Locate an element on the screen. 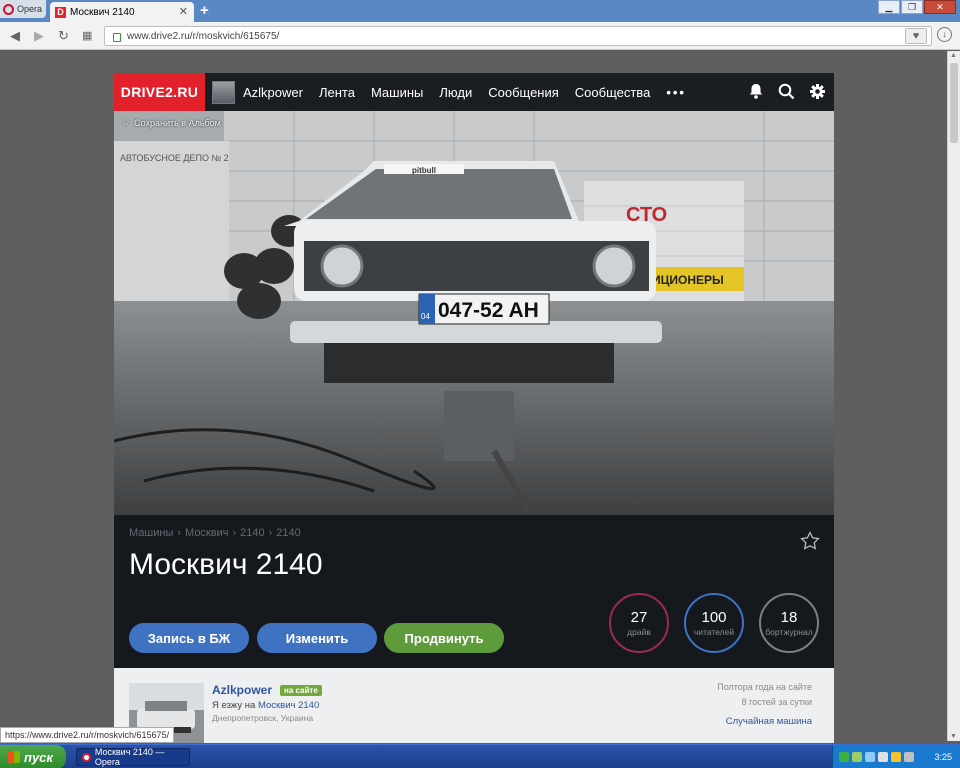 The width and height of the screenshot is (960, 768). breadcrumb-item-cars: Машины is located at coordinates (151, 533).